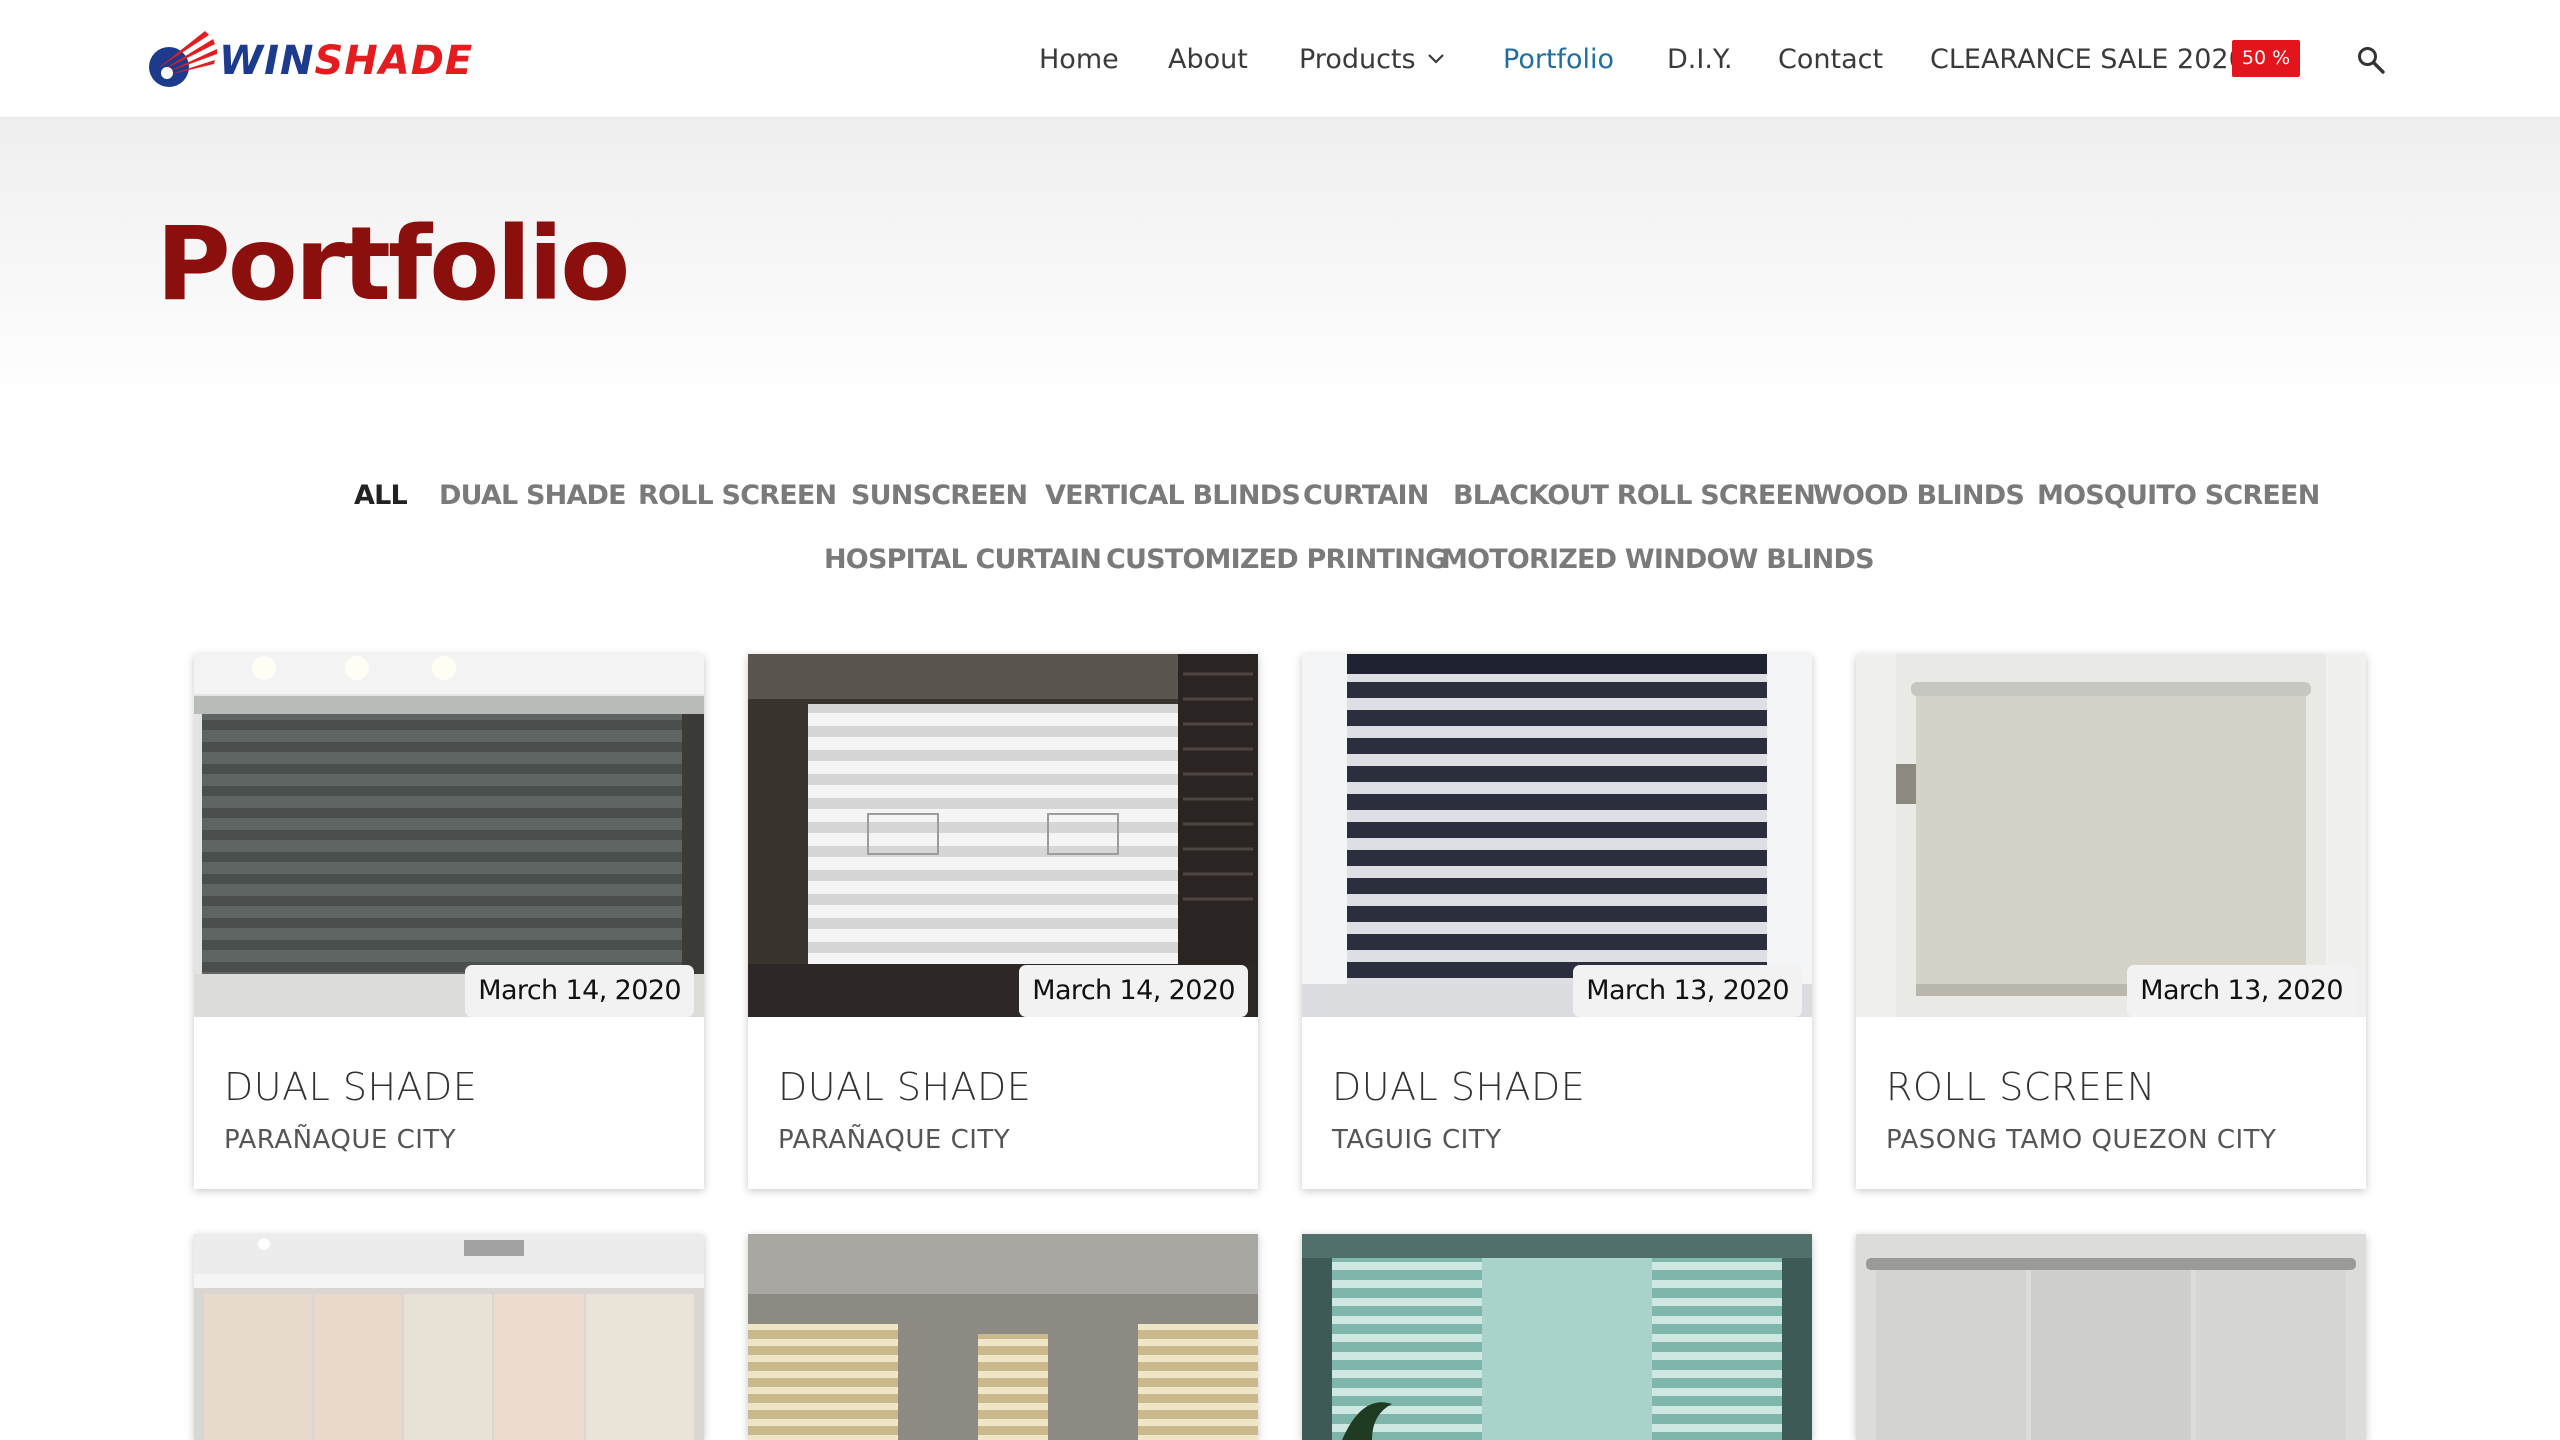 Image resolution: width=2560 pixels, height=1440 pixels. What do you see at coordinates (2178, 496) in the screenshot?
I see `filter-mosquito-screen: MOSQUITO SCREEN` at bounding box center [2178, 496].